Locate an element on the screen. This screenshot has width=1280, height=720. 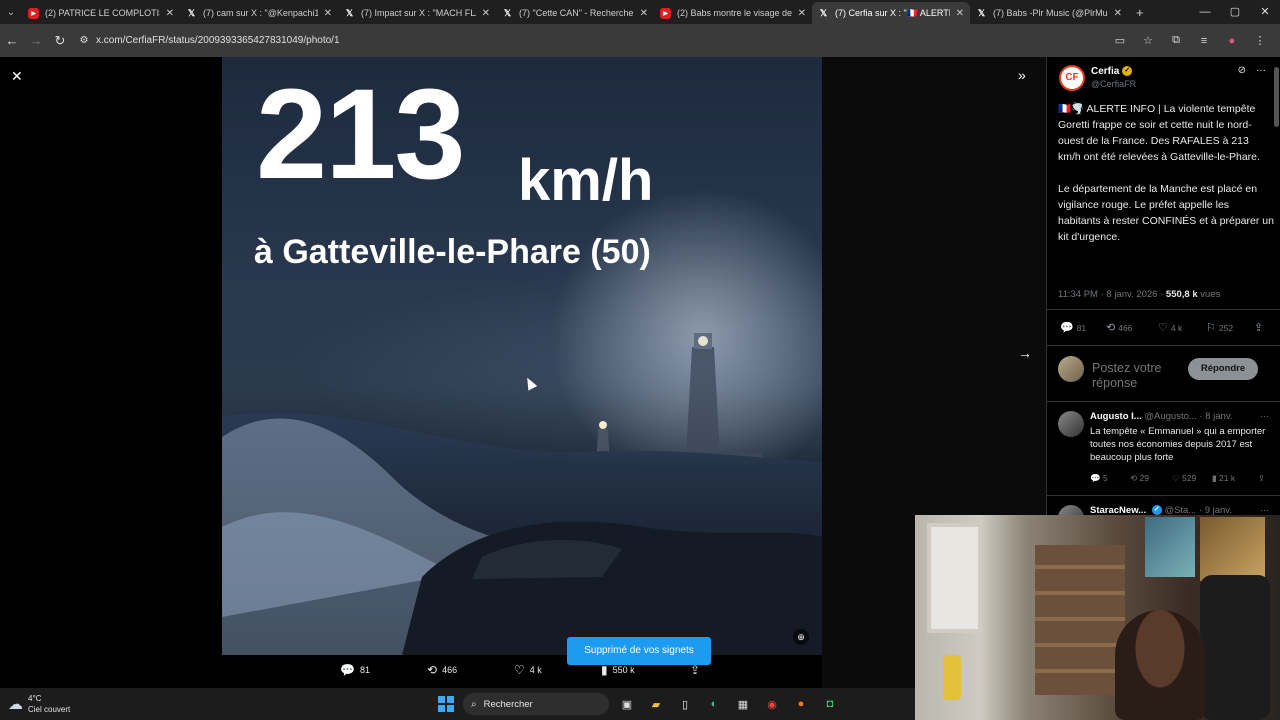
reply-input: Postez votre réponse is located at coordinates (1142, 376).